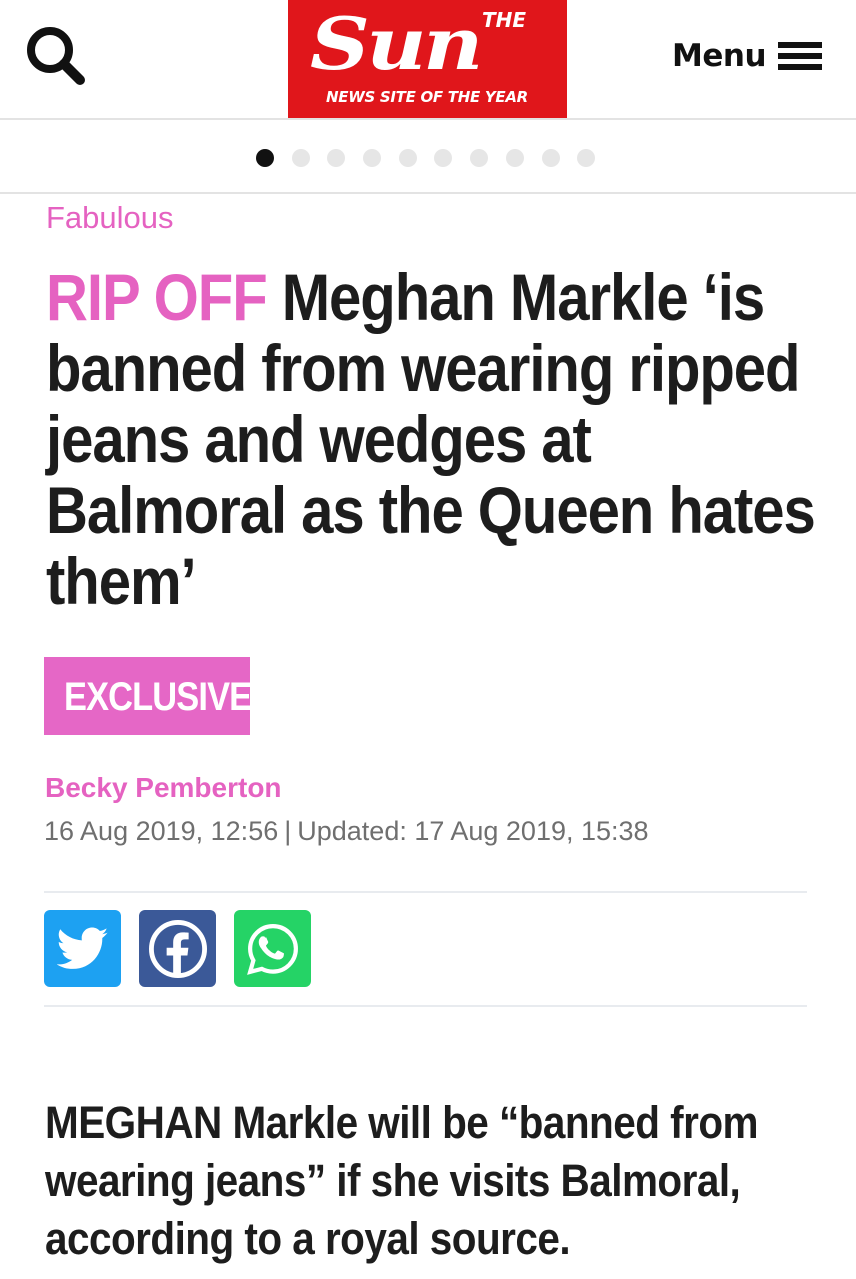  Describe the element at coordinates (425, 892) in the screenshot. I see `divider-top` at that location.